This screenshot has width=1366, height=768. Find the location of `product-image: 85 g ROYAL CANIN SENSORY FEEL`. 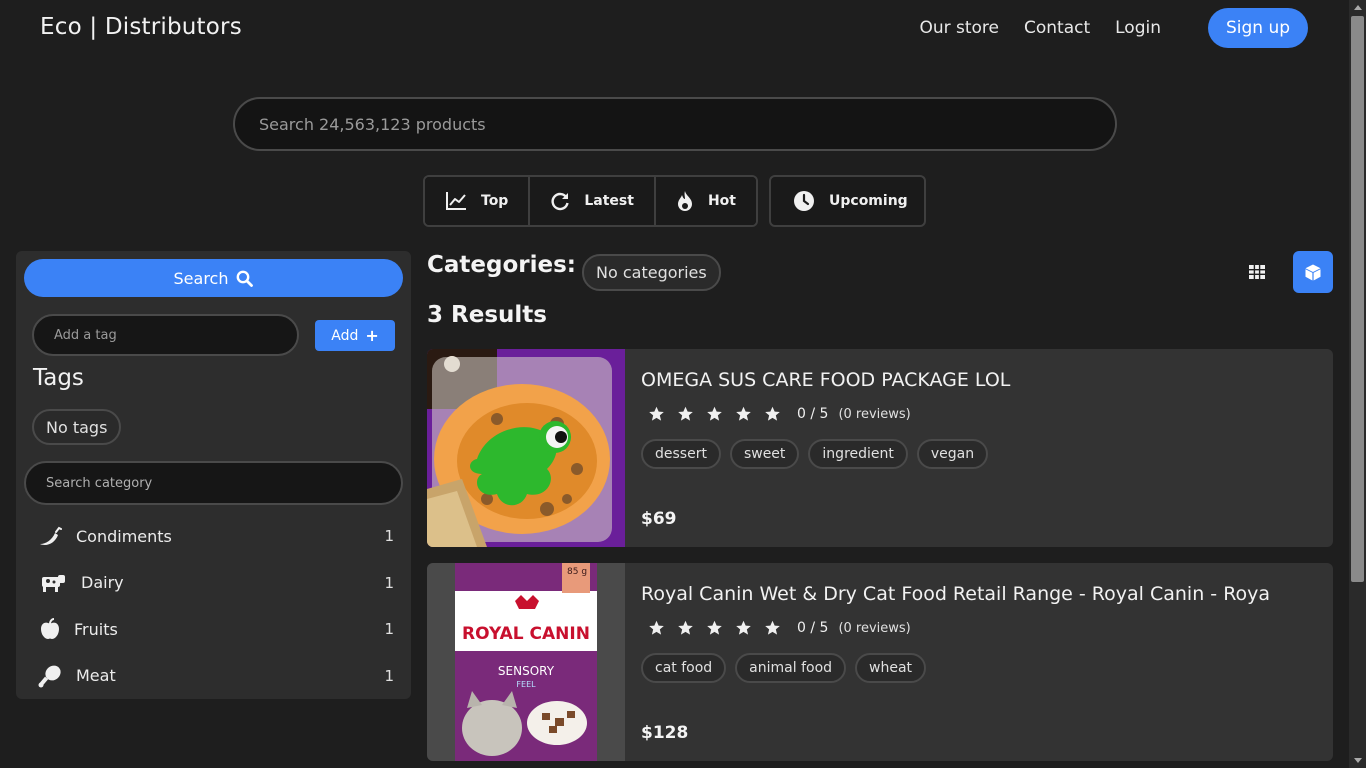

product-image: 85 g ROYAL CANIN SENSORY FEEL is located at coordinates (526, 662).